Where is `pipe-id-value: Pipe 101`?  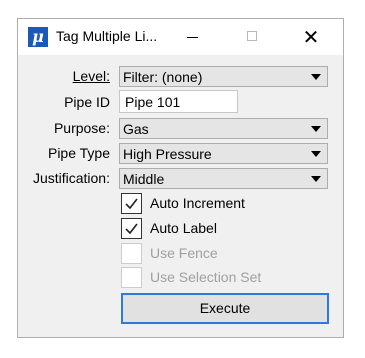
pipe-id-value: Pipe 101 is located at coordinates (153, 102).